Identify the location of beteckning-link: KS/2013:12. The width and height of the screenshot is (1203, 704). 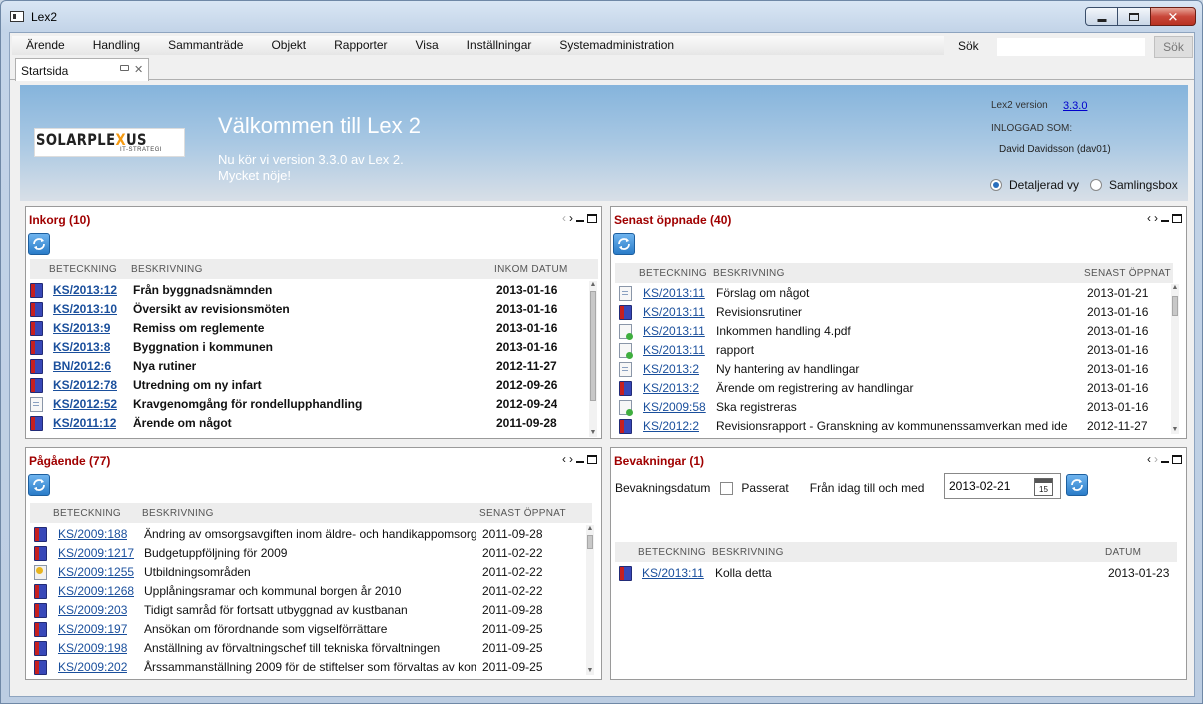
(85, 290).